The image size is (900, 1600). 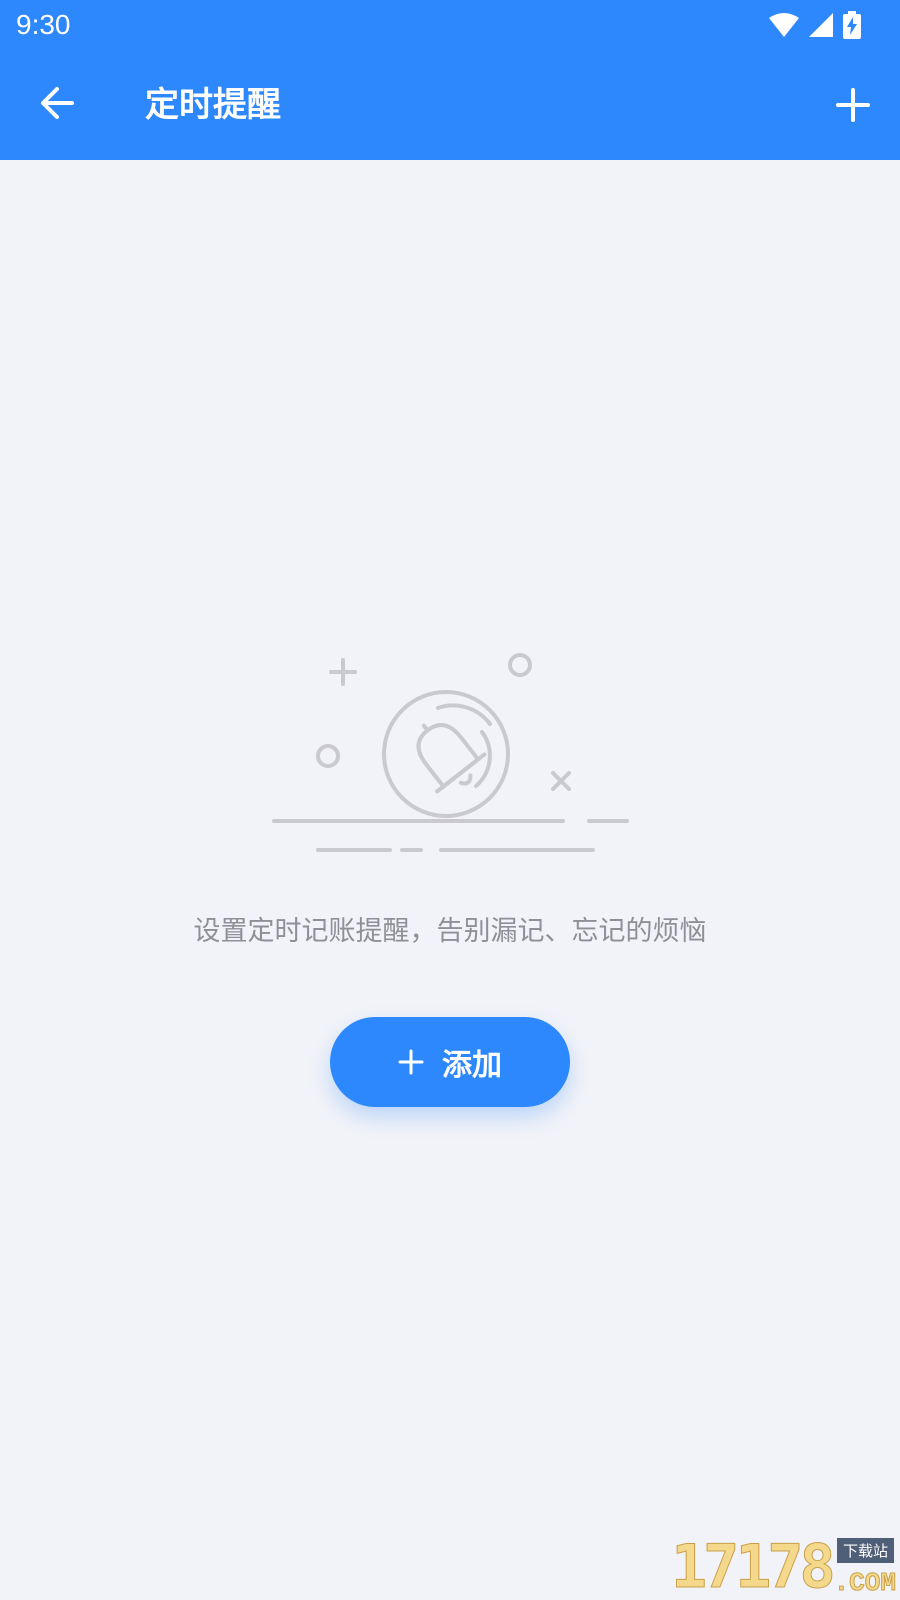 I want to click on empty-state-illustration, so click(x=450, y=750).